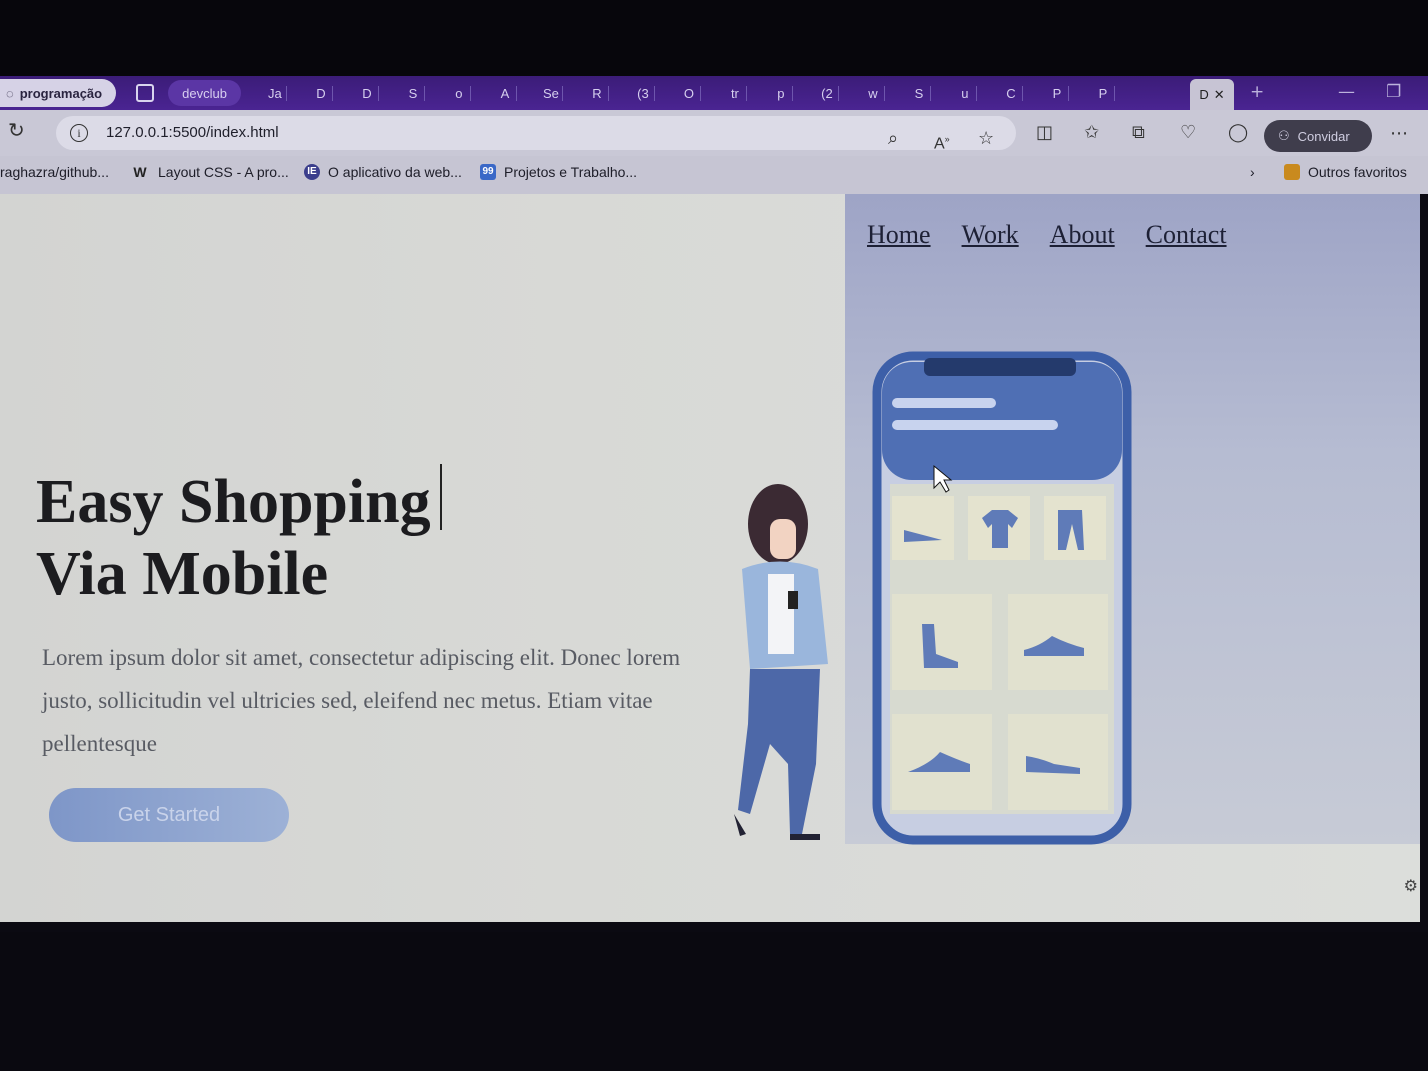 This screenshot has height=1071, width=1428. What do you see at coordinates (1252, 172) in the screenshot?
I see `bookmarks-overflow-icon: ›` at bounding box center [1252, 172].